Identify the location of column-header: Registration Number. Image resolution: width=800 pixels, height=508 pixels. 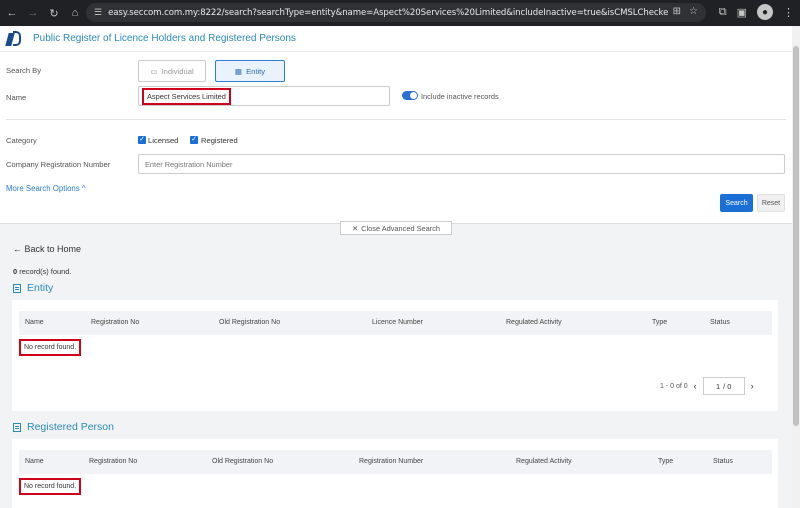
(391, 461).